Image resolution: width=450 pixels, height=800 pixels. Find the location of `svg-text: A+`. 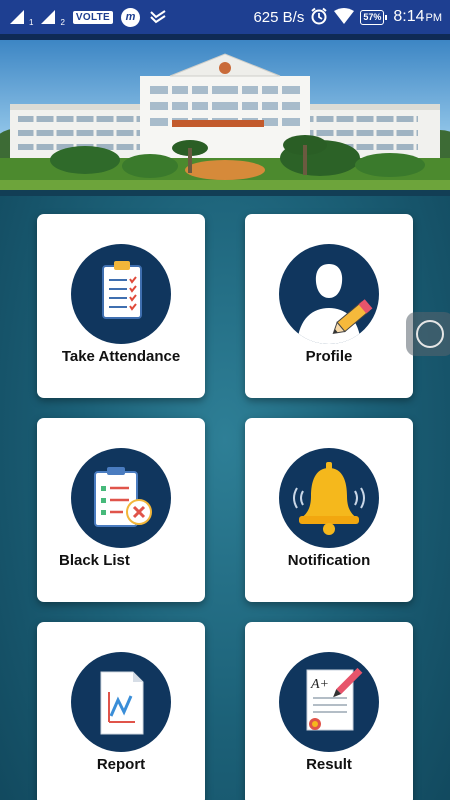

svg-text: A+ is located at coordinates (319, 684).